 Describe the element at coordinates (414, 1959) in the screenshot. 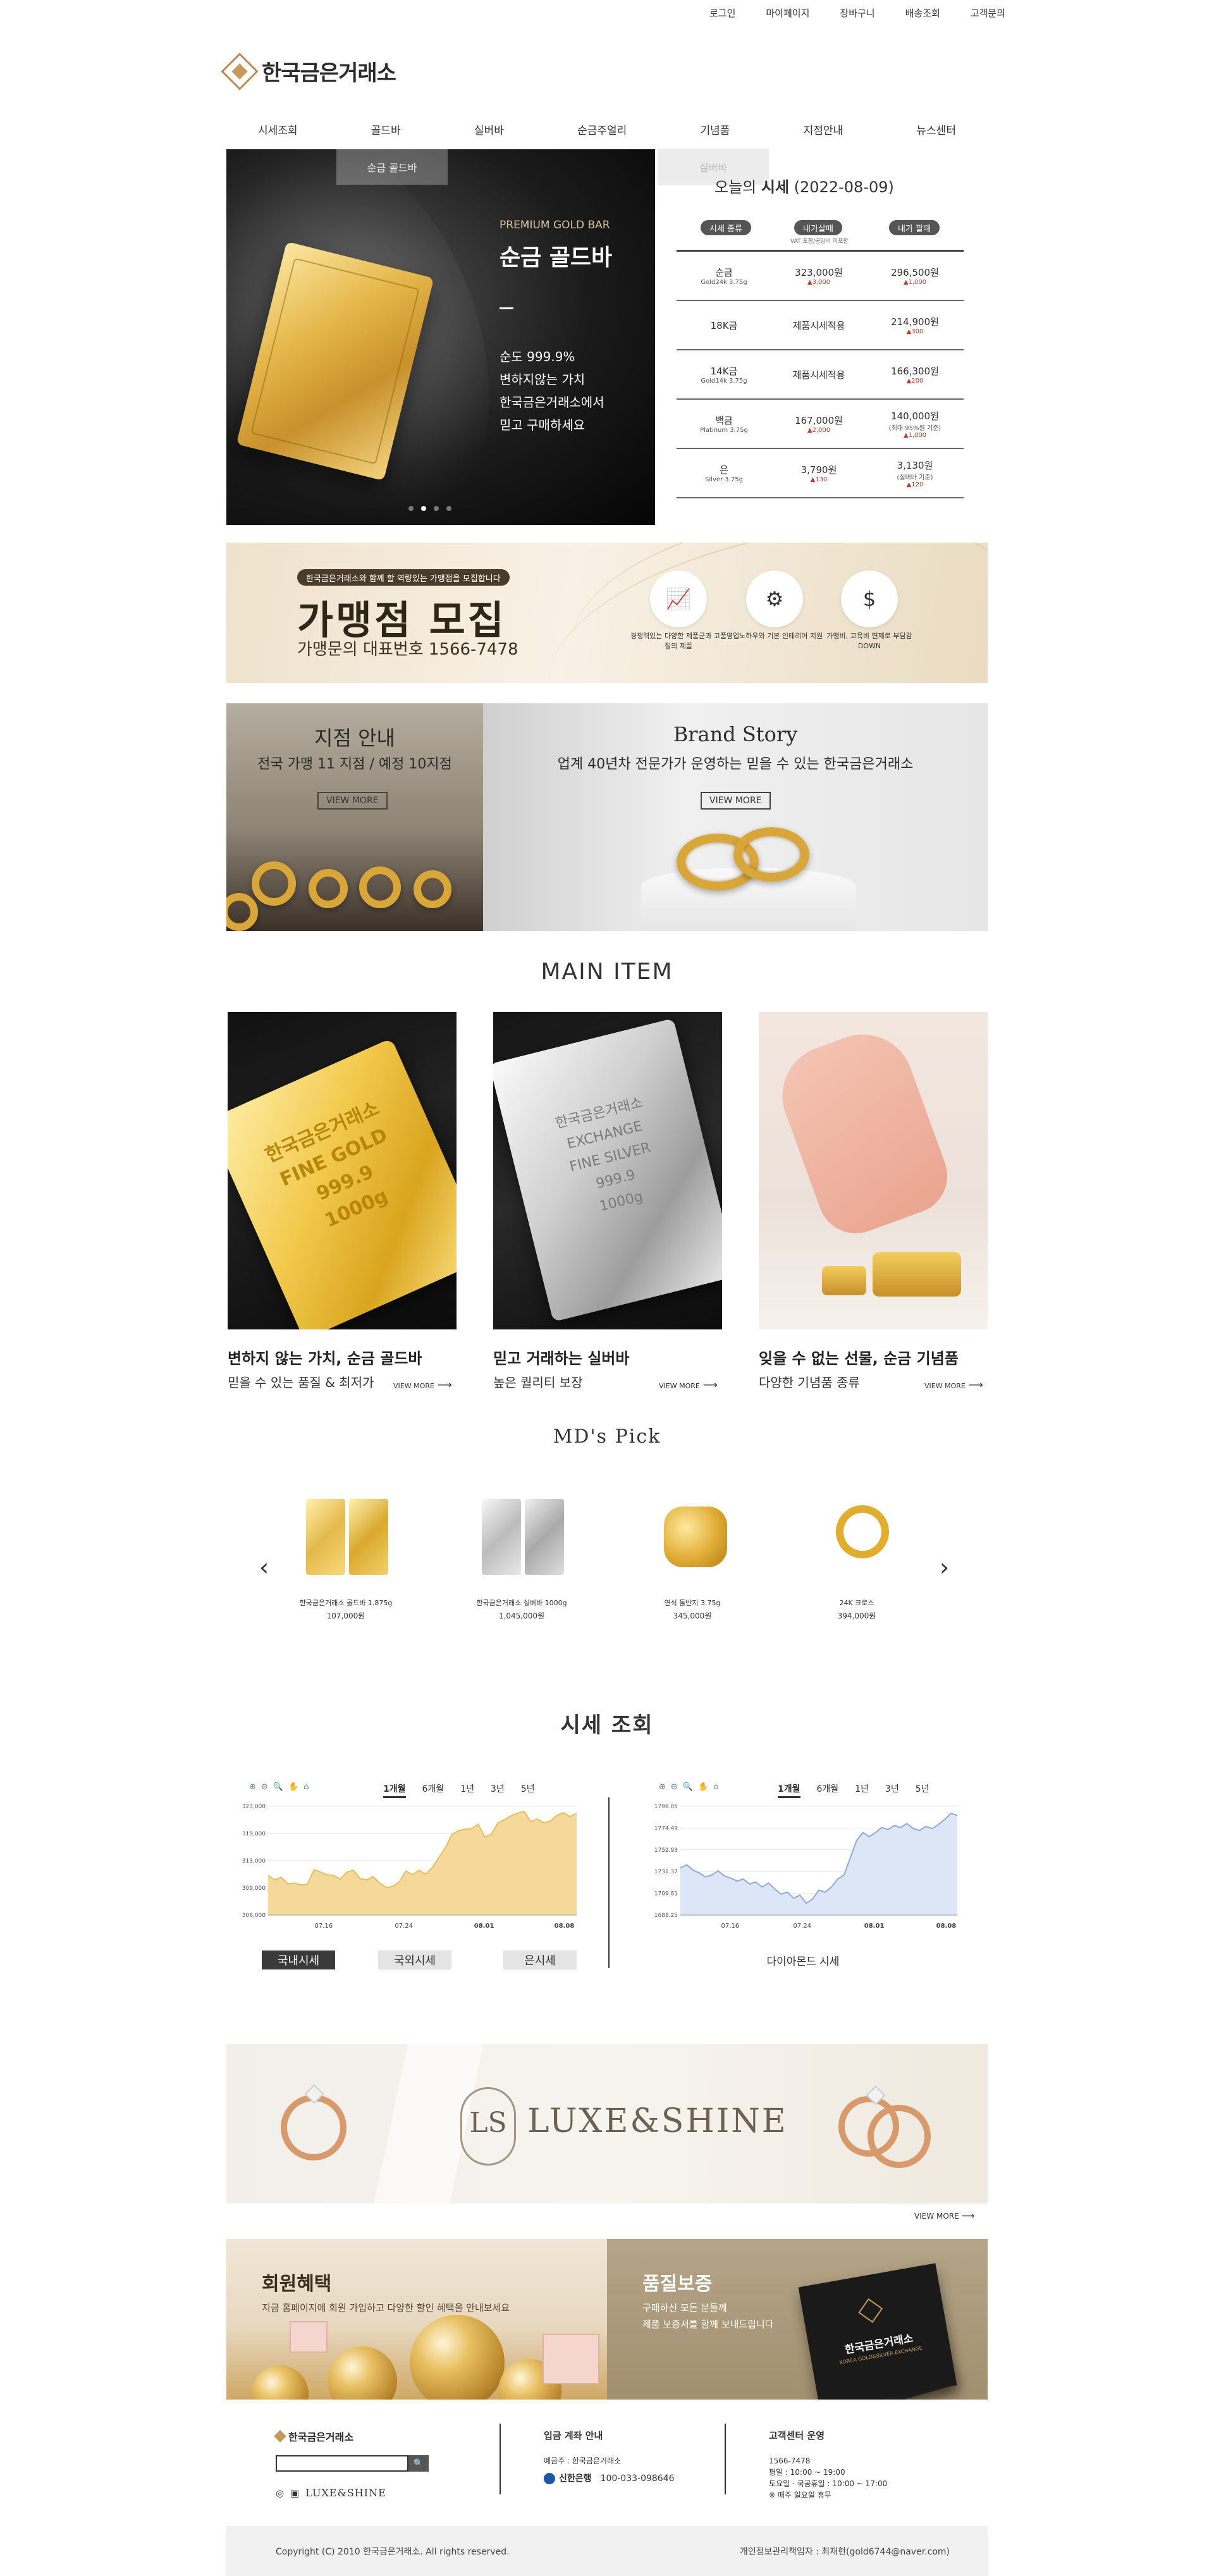

I see `overseas-price-button: 국외시세` at that location.